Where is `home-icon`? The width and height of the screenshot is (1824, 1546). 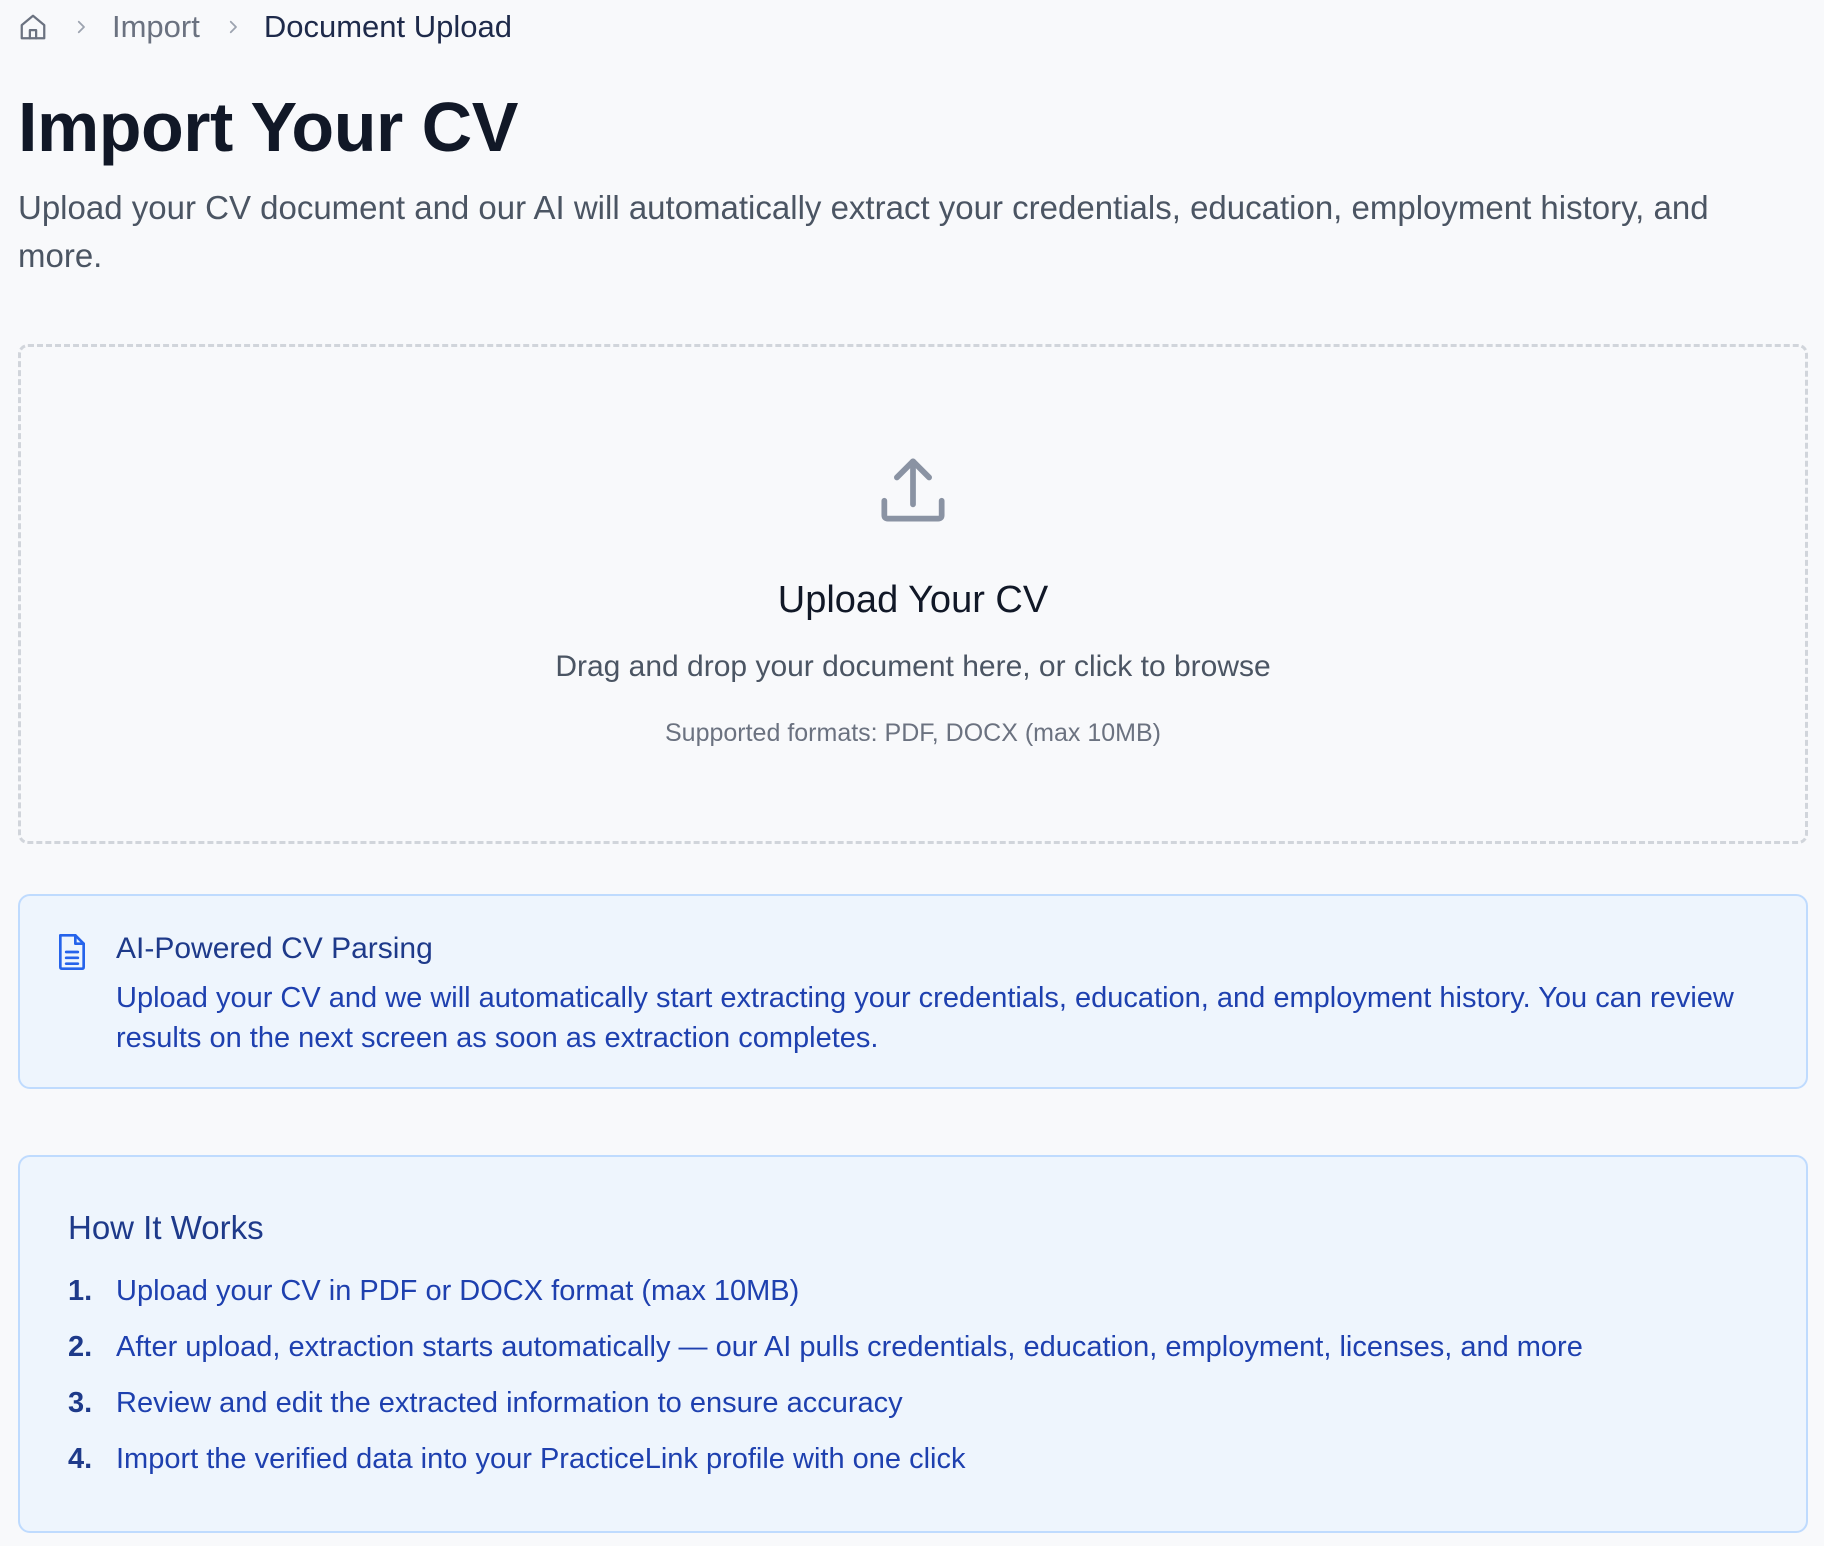 home-icon is located at coordinates (33, 27).